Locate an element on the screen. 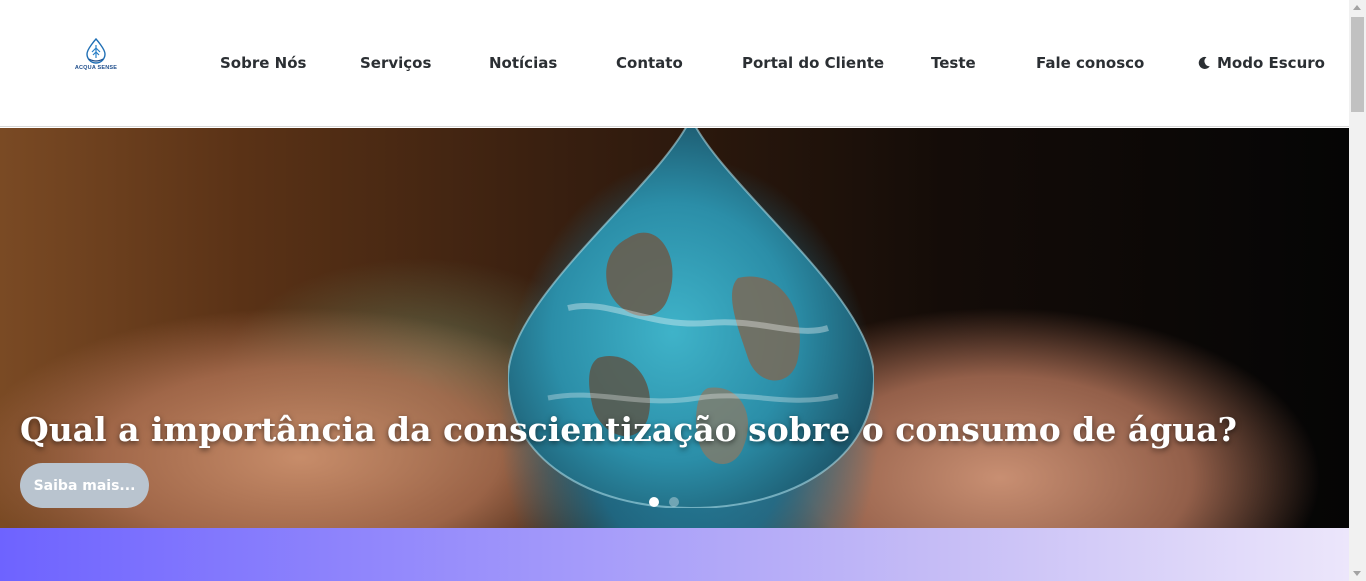 This screenshot has height=581, width=1366. scroll-up-icon is located at coordinates (1357, 7).